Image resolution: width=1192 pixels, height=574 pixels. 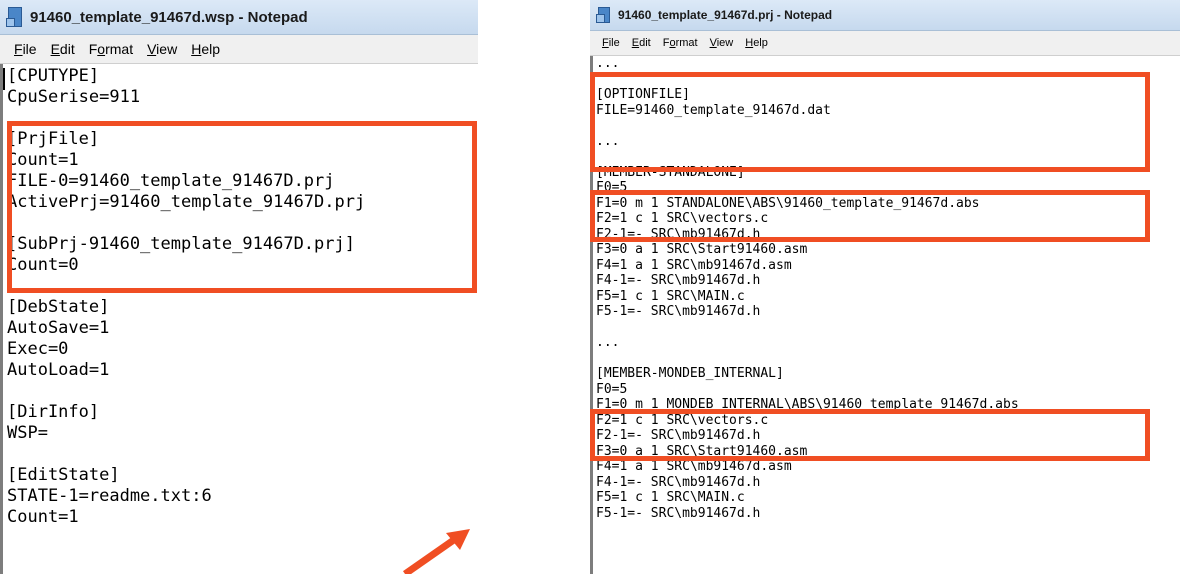 I want to click on highlight-box-prjfile, so click(x=242, y=207).